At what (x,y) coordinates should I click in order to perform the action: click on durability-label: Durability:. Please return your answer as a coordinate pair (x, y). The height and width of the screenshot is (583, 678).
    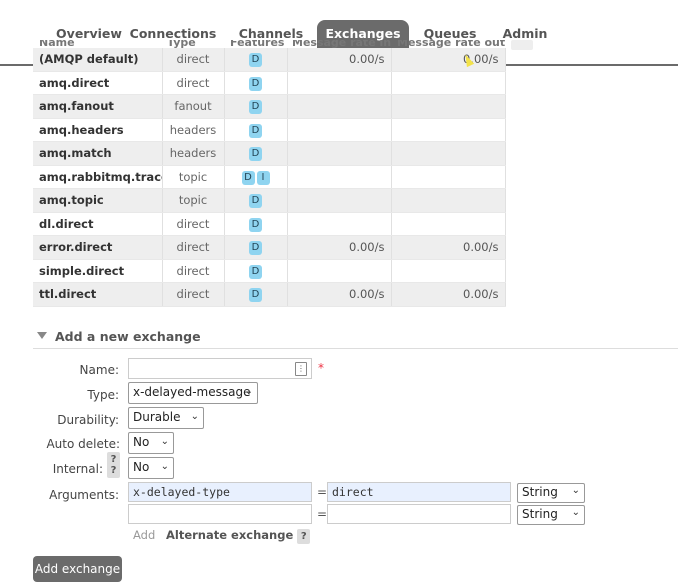
    Looking at the image, I should click on (88, 420).